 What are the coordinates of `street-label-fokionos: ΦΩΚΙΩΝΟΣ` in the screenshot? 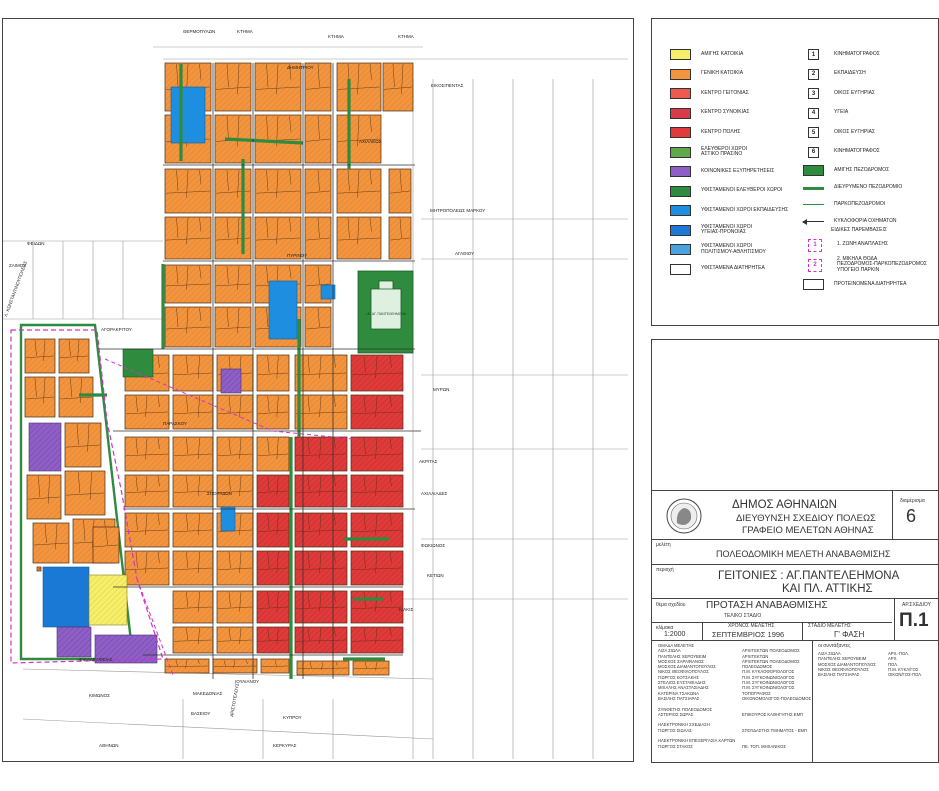 It's located at (433, 545).